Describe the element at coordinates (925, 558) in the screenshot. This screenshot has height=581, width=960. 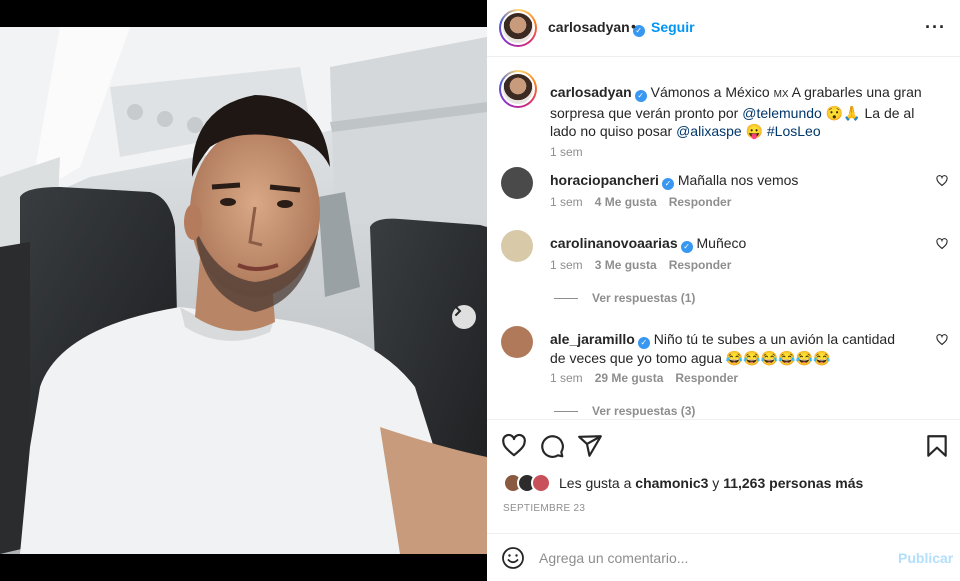
I see `publish-button: Publicar` at that location.